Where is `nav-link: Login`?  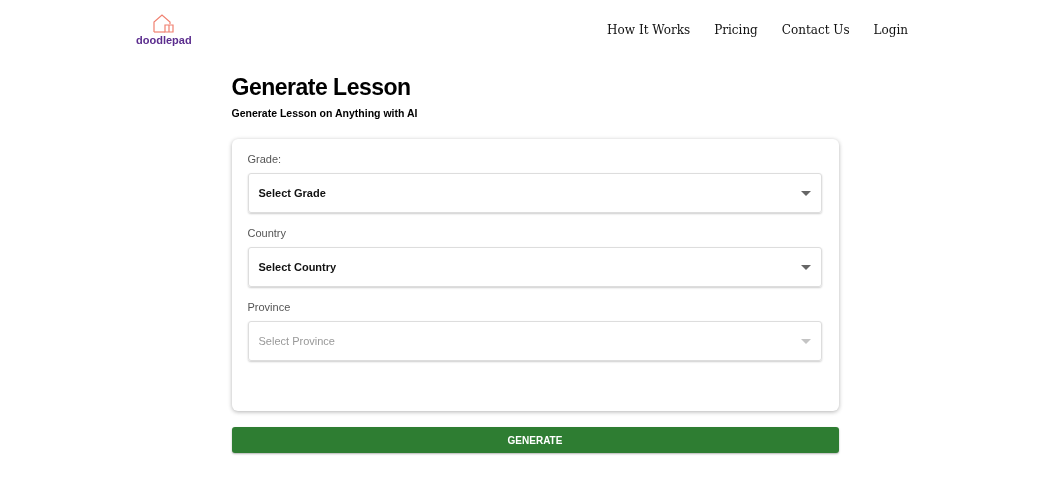
nav-link: Login is located at coordinates (890, 30).